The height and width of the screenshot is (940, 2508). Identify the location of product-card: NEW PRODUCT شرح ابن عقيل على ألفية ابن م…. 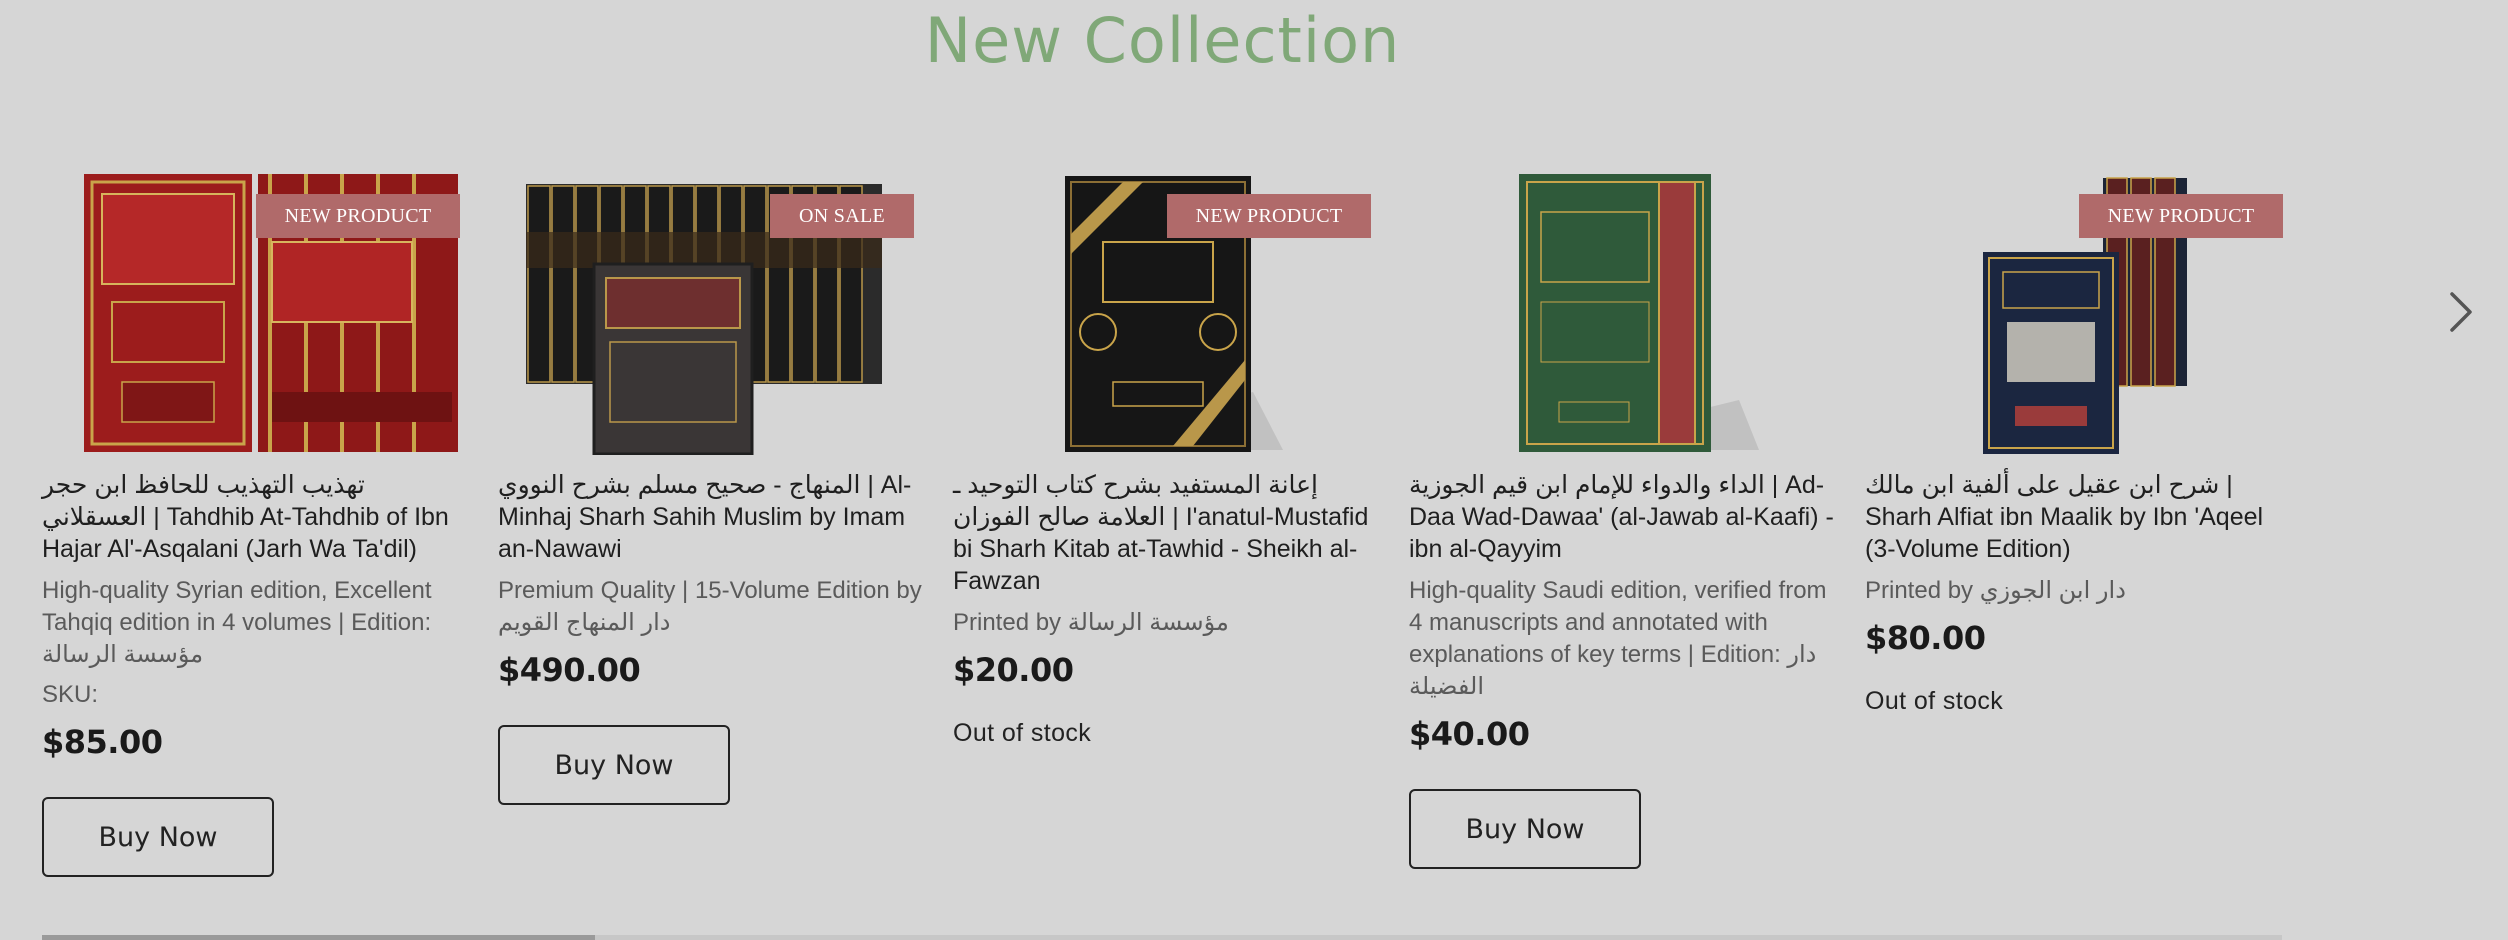
(2077, 444).